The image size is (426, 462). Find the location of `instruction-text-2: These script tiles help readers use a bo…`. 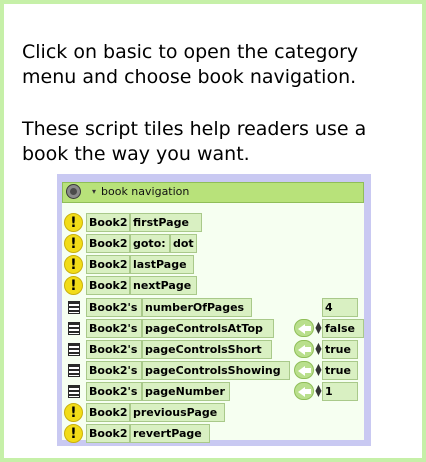

instruction-text-2: These script tiles help readers use a bo… is located at coordinates (194, 141).